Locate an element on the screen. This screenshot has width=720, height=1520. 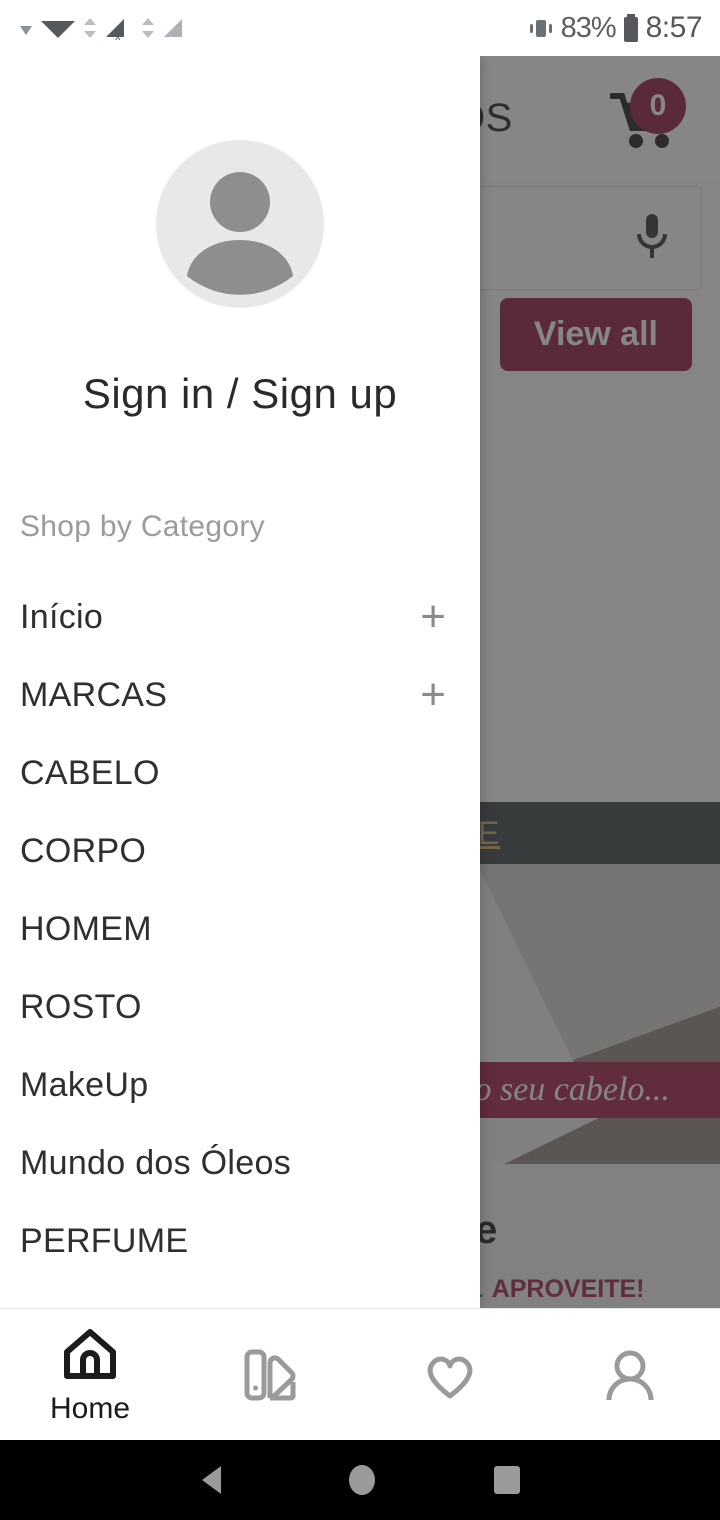
account-avatar-placeholder-icon is located at coordinates (240, 224).